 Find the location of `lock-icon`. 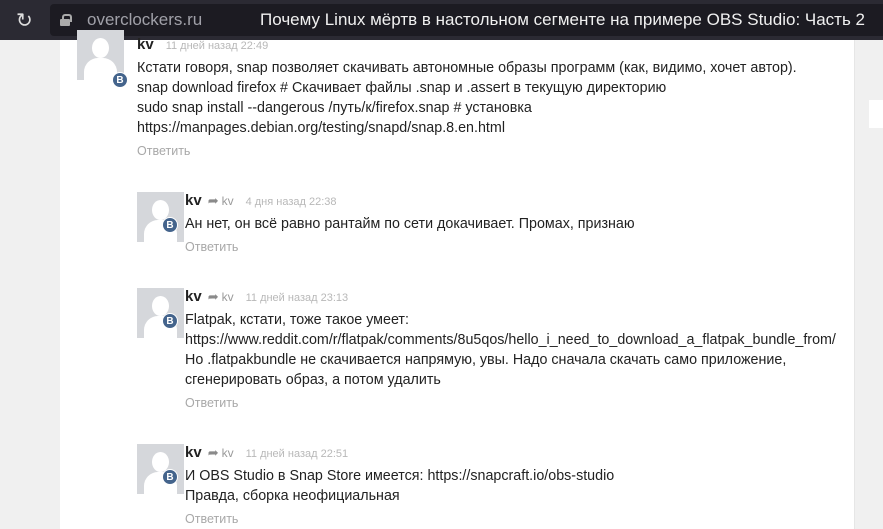

lock-icon is located at coordinates (66, 20).